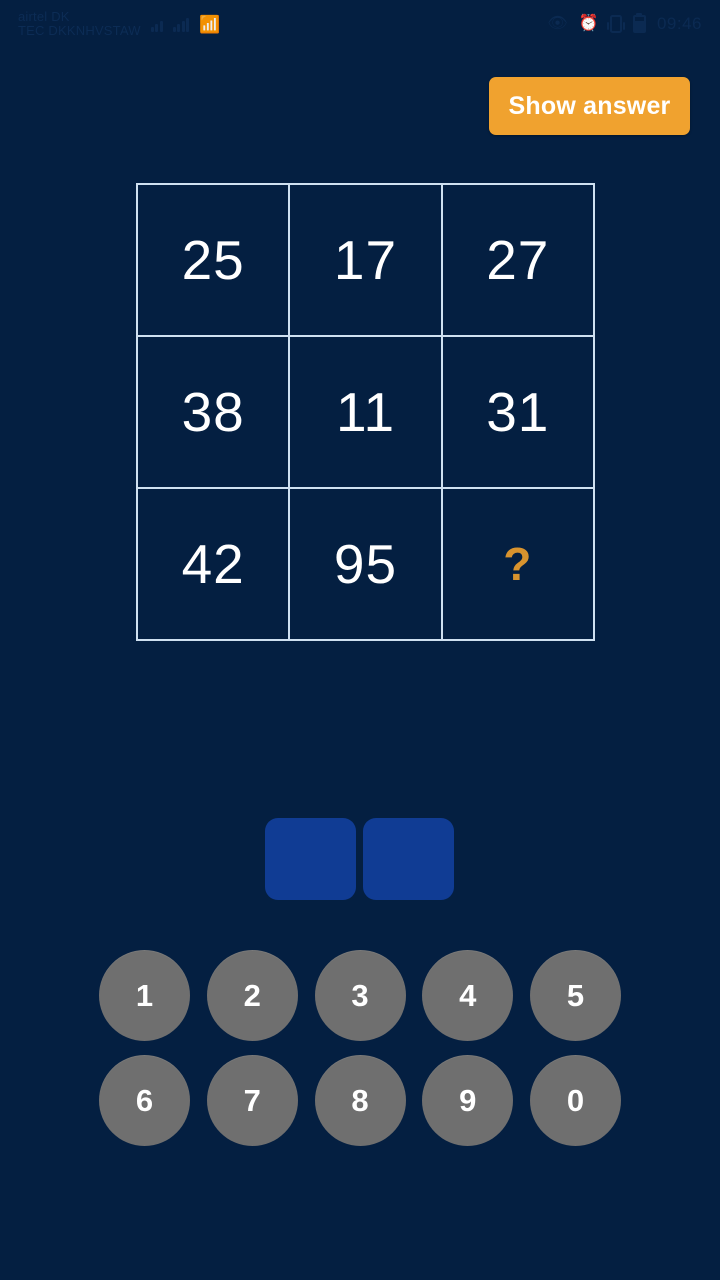 The height and width of the screenshot is (1280, 720). I want to click on keypad-key-0: 0, so click(575, 1100).